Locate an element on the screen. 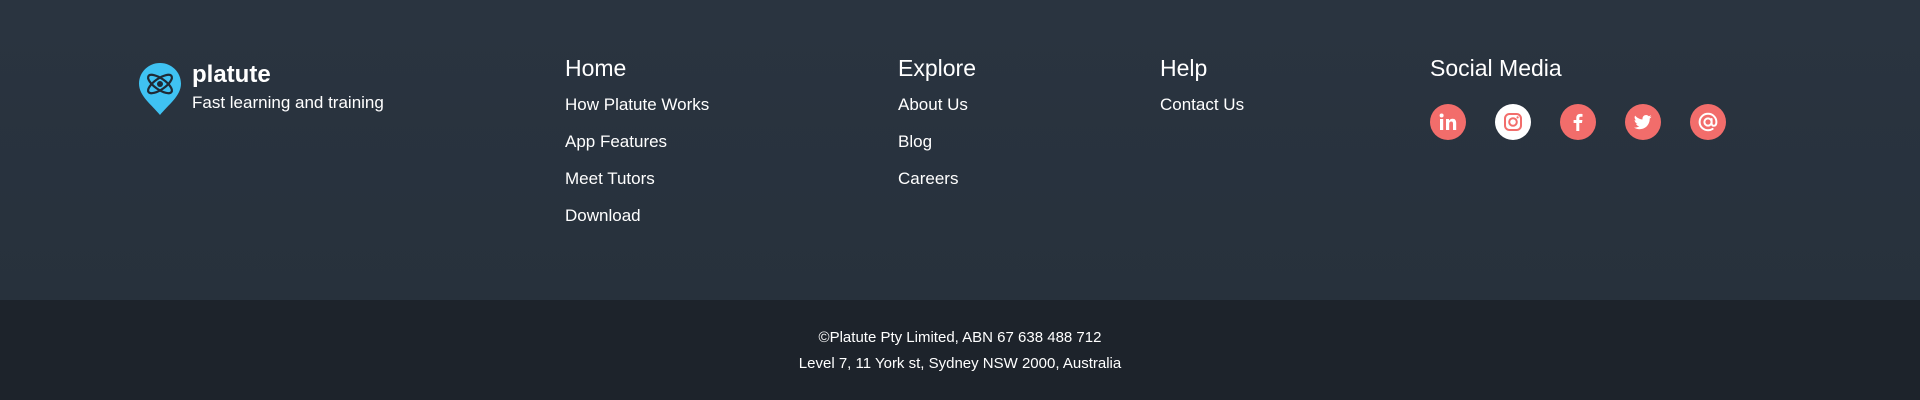 This screenshot has width=1920, height=400. column-heading-home: Home is located at coordinates (596, 68).